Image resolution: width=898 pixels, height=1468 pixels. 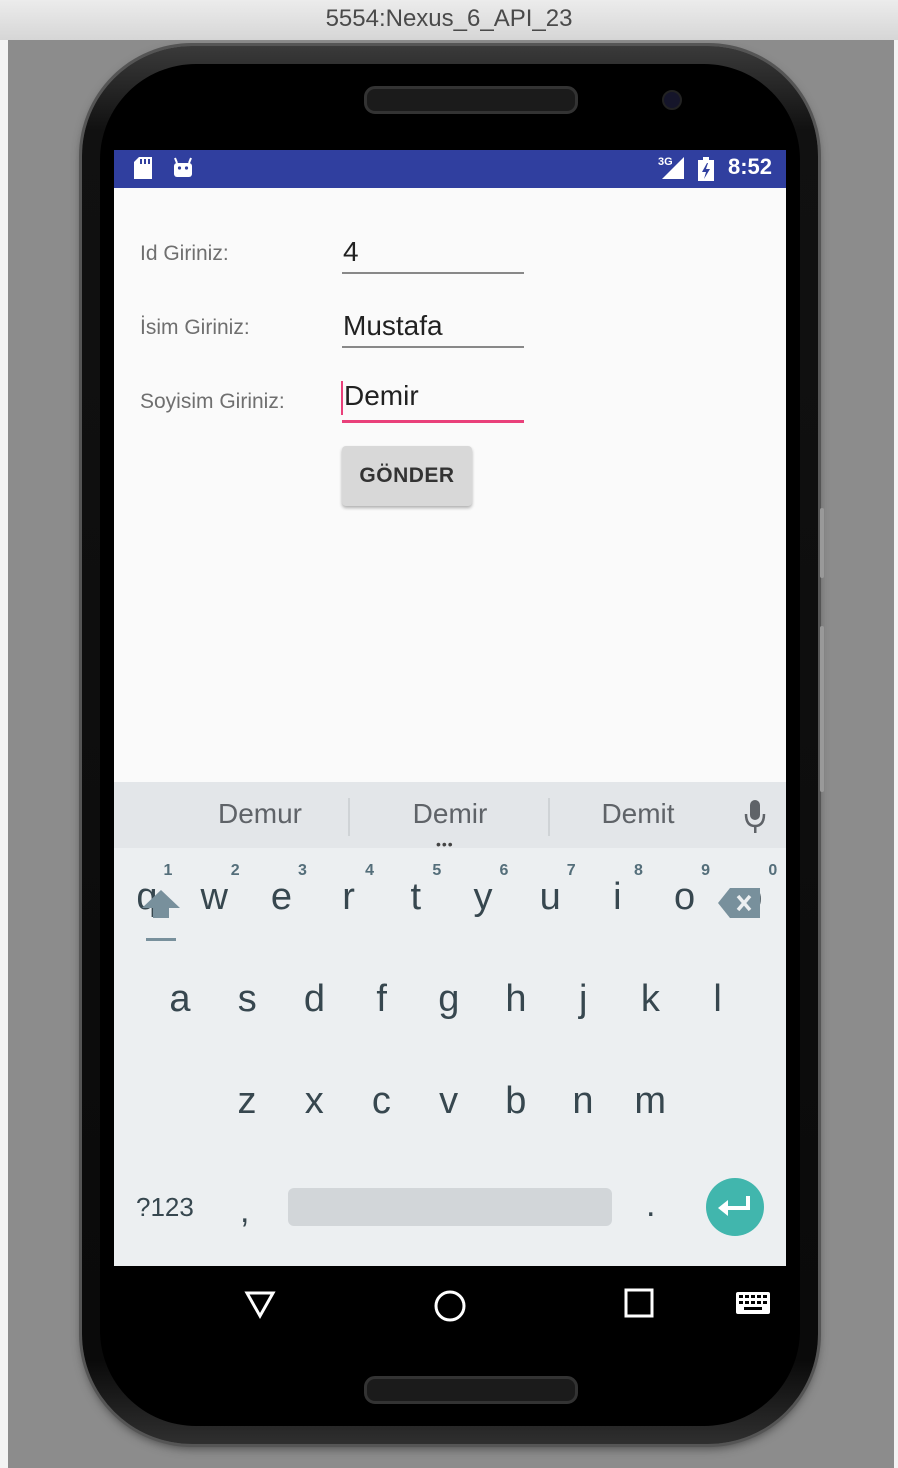 I want to click on key-w: w, so click(x=214, y=897).